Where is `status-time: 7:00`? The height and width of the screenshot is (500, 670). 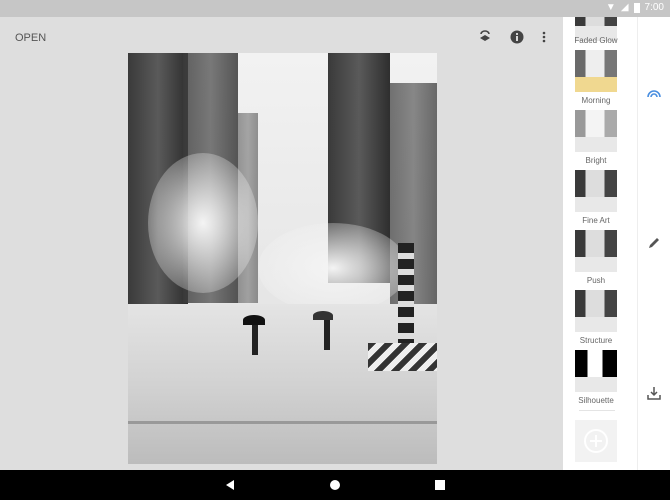
status-time: 7:00 is located at coordinates (654, 7).